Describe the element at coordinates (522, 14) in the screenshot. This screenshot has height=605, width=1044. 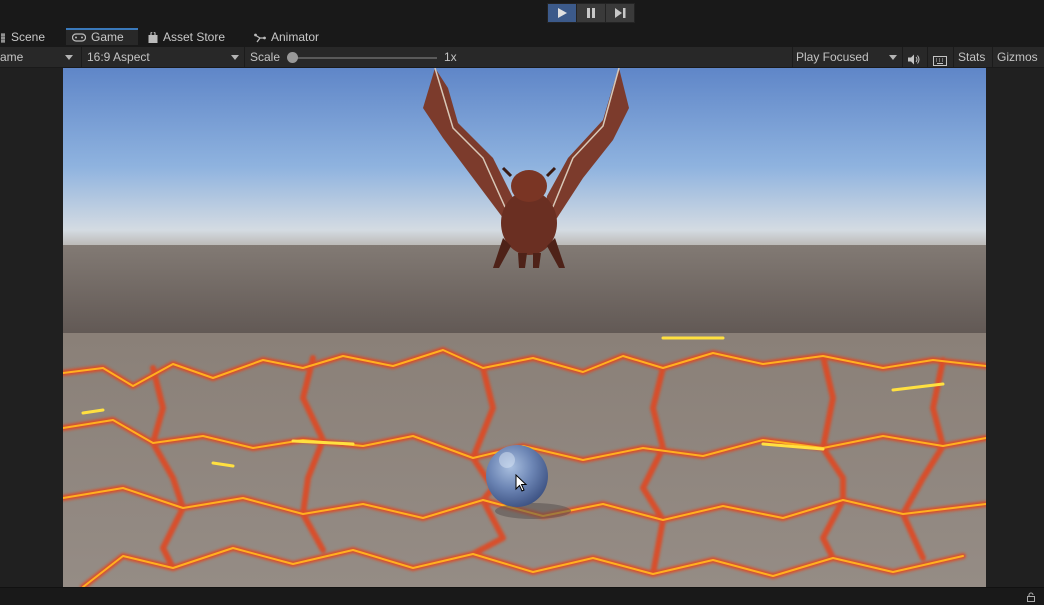
I see `top-bar` at that location.